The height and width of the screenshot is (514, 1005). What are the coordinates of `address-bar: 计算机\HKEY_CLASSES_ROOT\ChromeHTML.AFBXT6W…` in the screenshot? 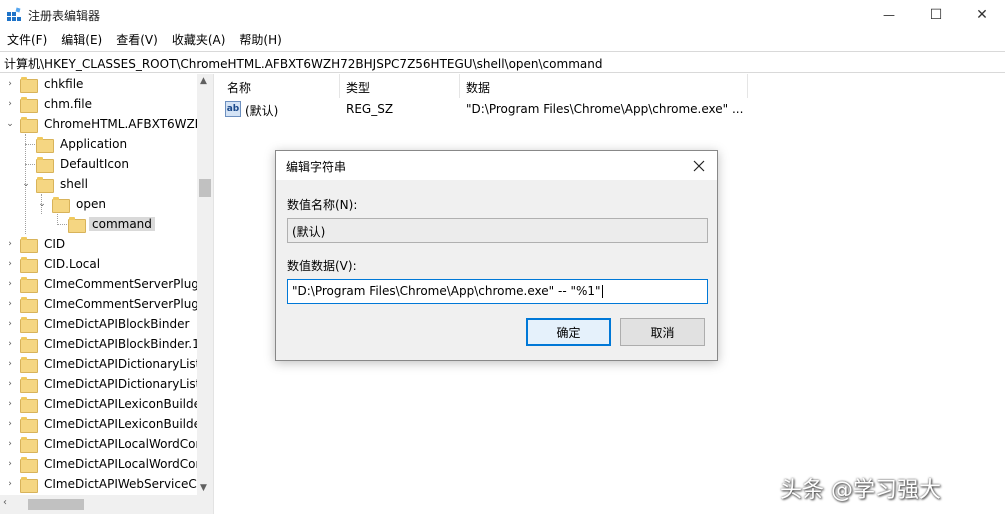 It's located at (502, 62).